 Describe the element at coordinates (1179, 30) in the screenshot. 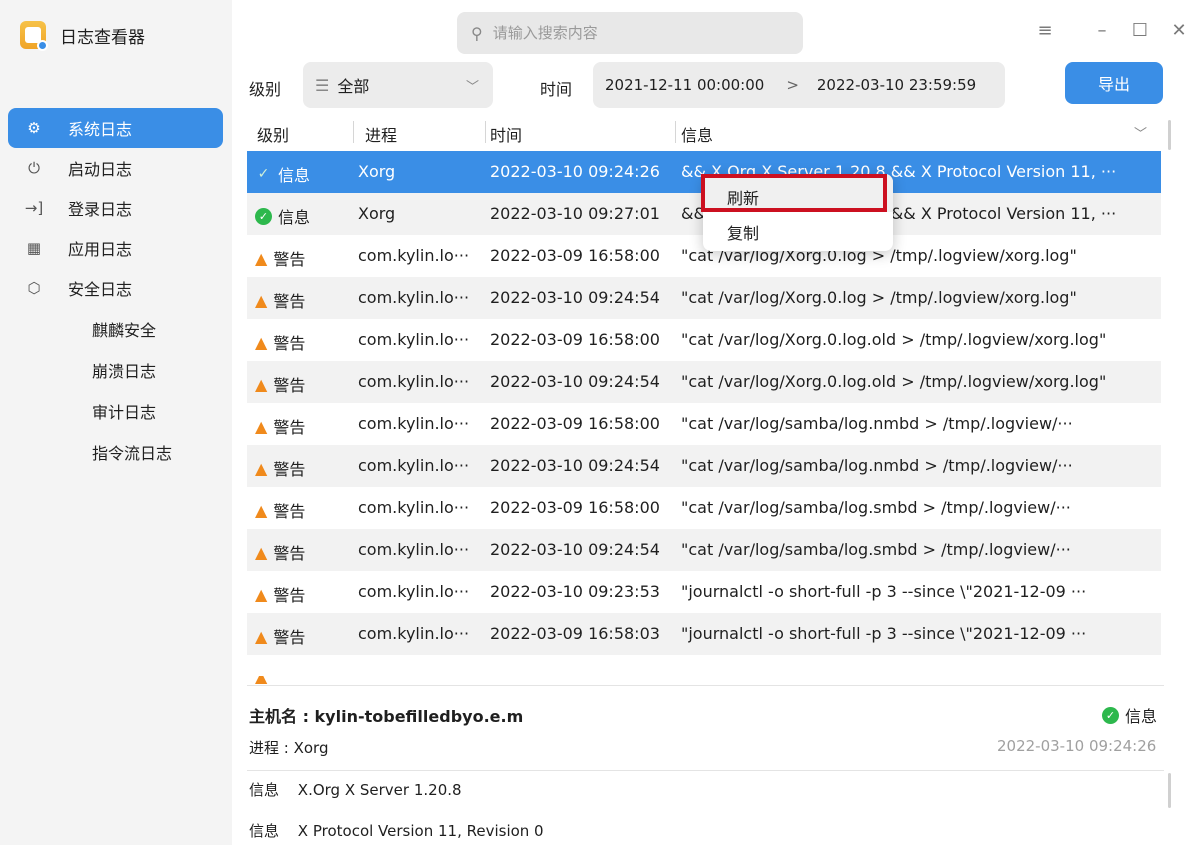

I see `close-icon: ✕` at that location.